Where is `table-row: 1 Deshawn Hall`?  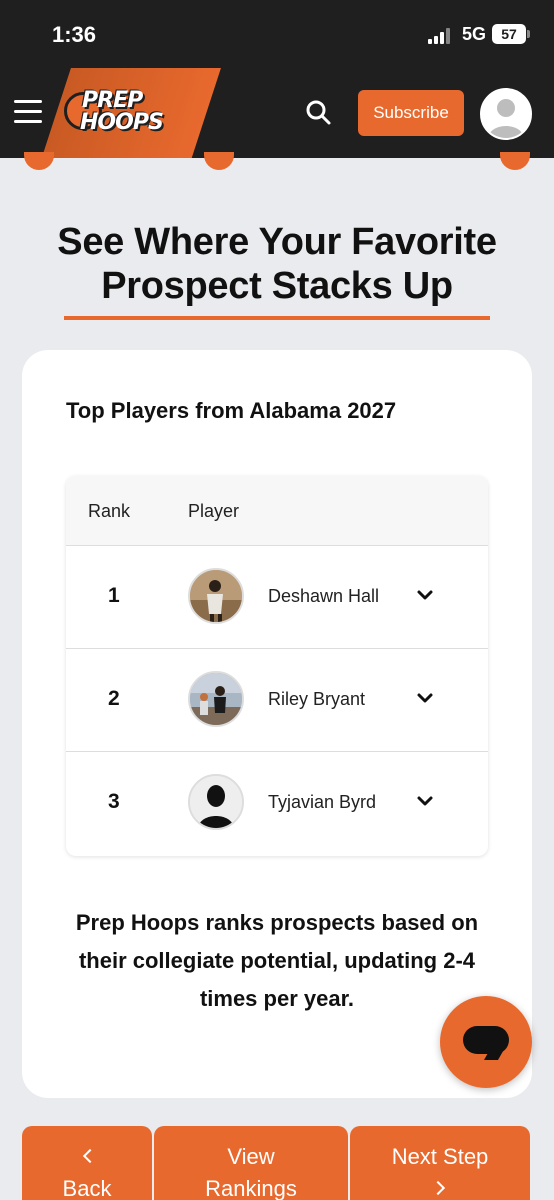
table-row: 1 Deshawn Hall is located at coordinates (277, 597).